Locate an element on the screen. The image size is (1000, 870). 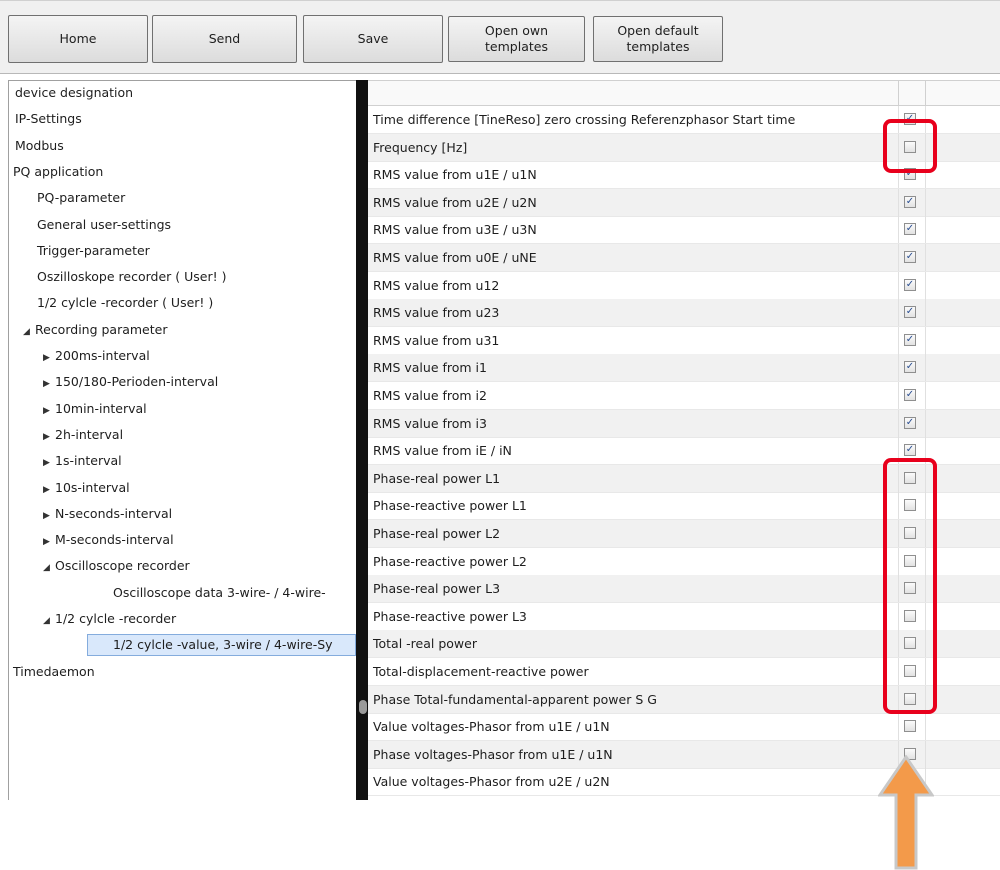
tree-item-label: PQ-parameter is located at coordinates (81, 198).